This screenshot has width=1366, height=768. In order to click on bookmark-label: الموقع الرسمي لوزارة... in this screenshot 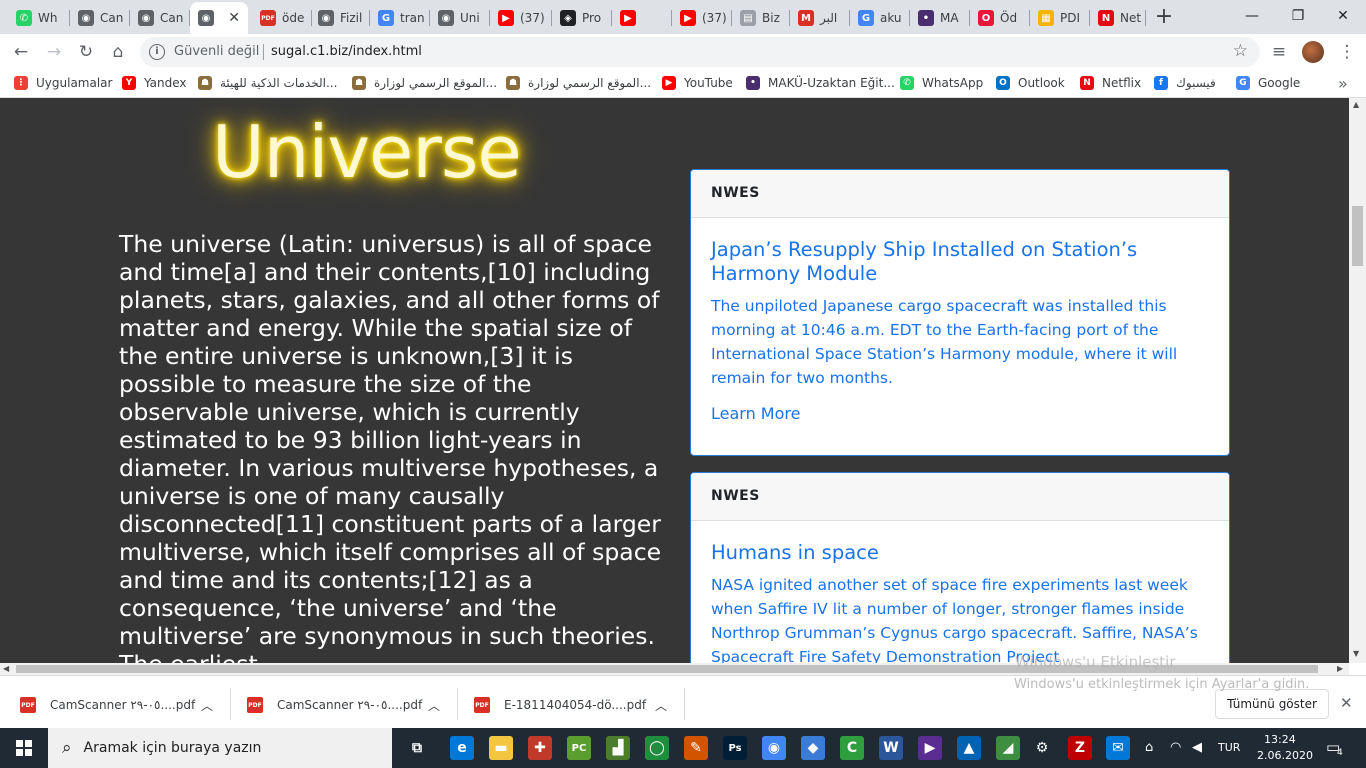, I will do `click(436, 83)`.